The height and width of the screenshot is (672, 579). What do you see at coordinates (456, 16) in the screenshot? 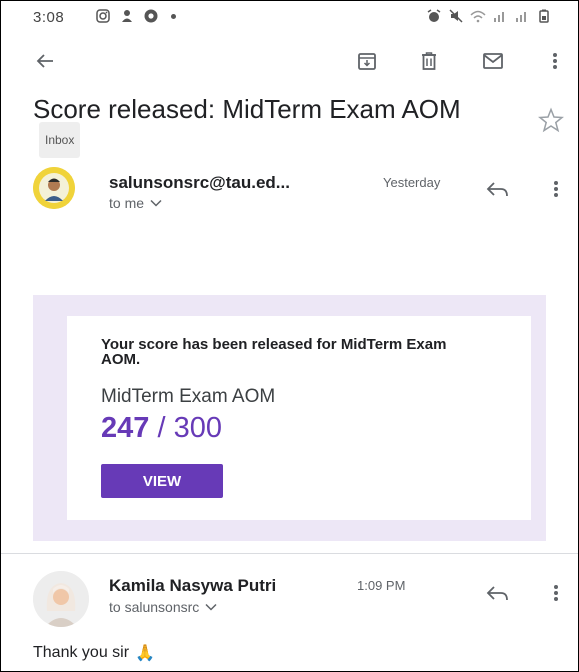
I see `mute-icon` at bounding box center [456, 16].